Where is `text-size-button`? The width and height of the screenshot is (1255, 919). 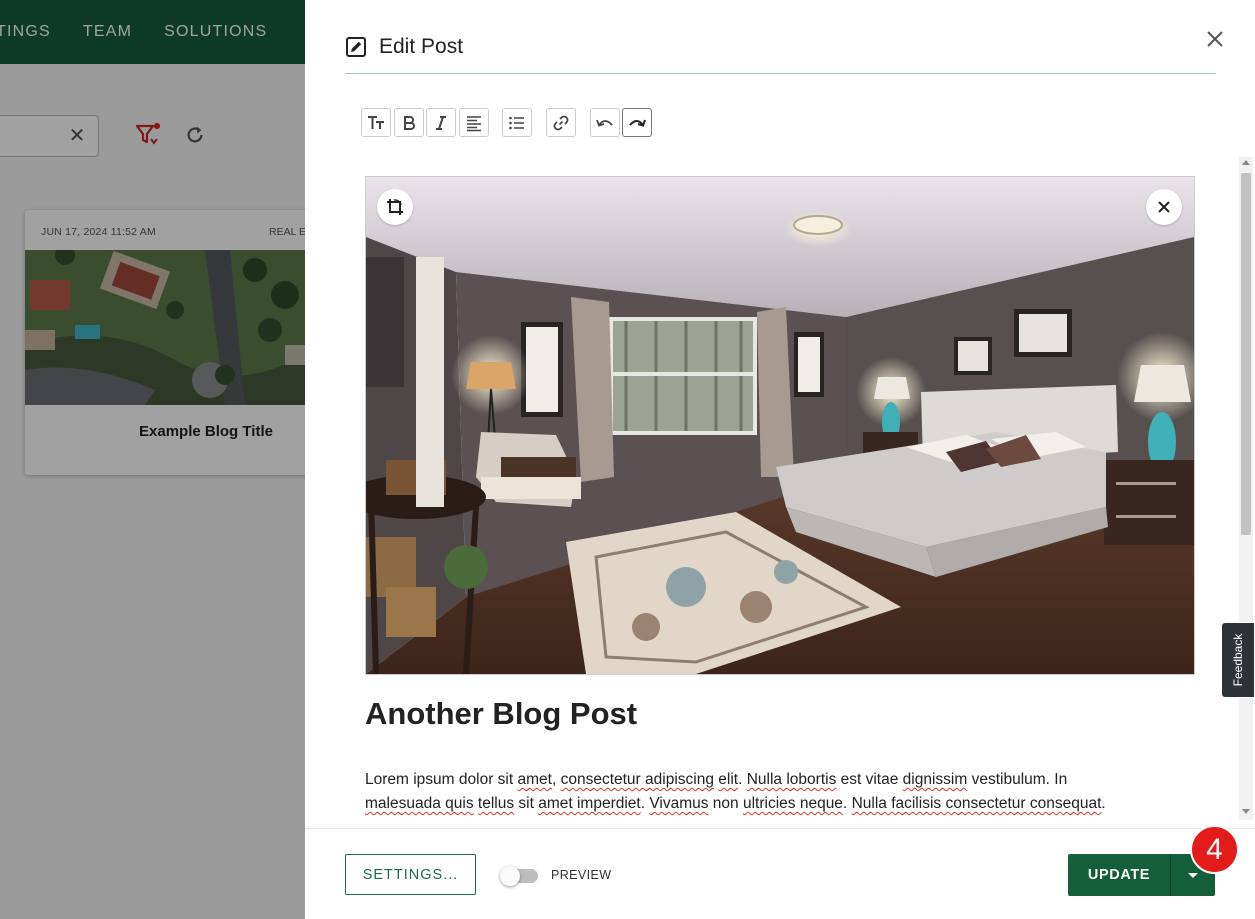
text-size-button is located at coordinates (376, 122).